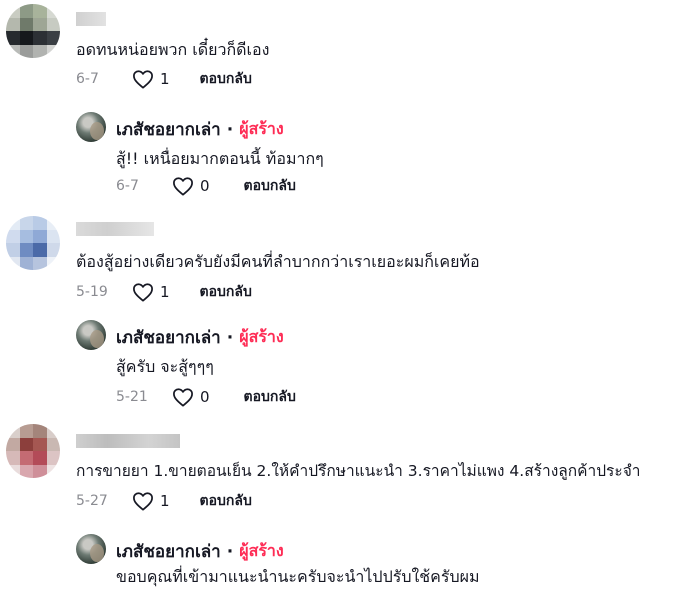  I want to click on comment-meta: 5-27 1 ตอบกลับ, so click(164, 501).